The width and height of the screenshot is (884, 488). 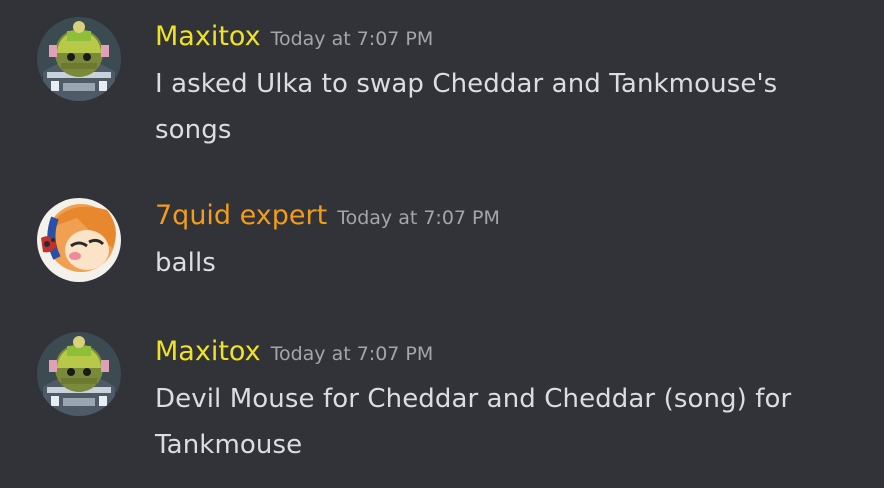 I want to click on author-name: 7quid expert, so click(x=241, y=215).